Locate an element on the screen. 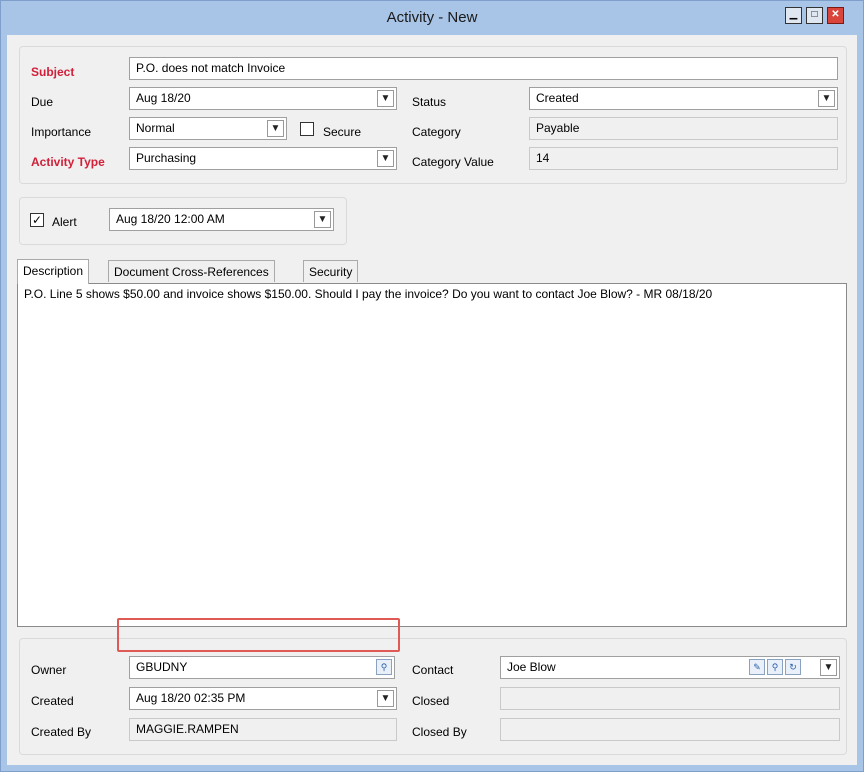 The height and width of the screenshot is (772, 864). window-title: Activity - New is located at coordinates (432, 17).